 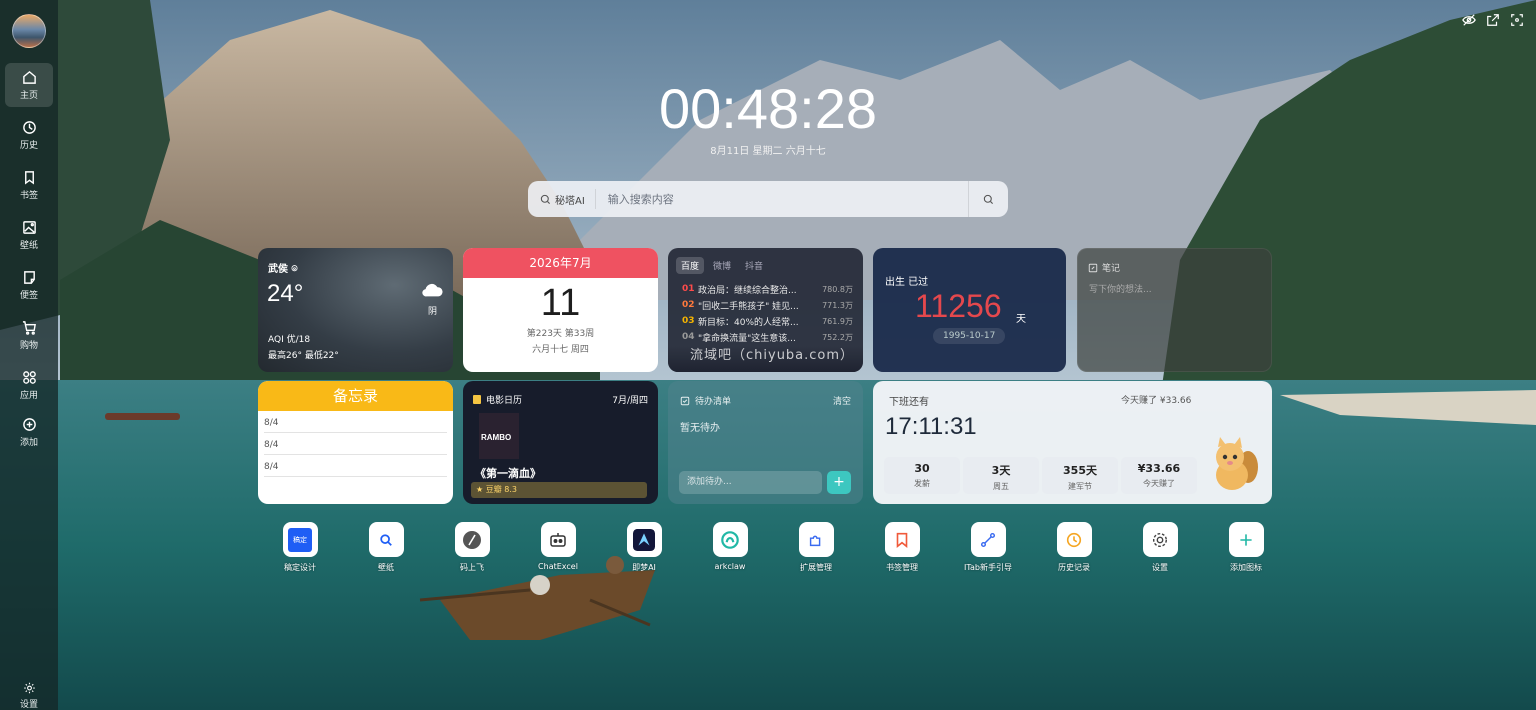 What do you see at coordinates (1156, 401) in the screenshot?
I see `offwork-earned: 今天赚了 ¥33.66` at bounding box center [1156, 401].